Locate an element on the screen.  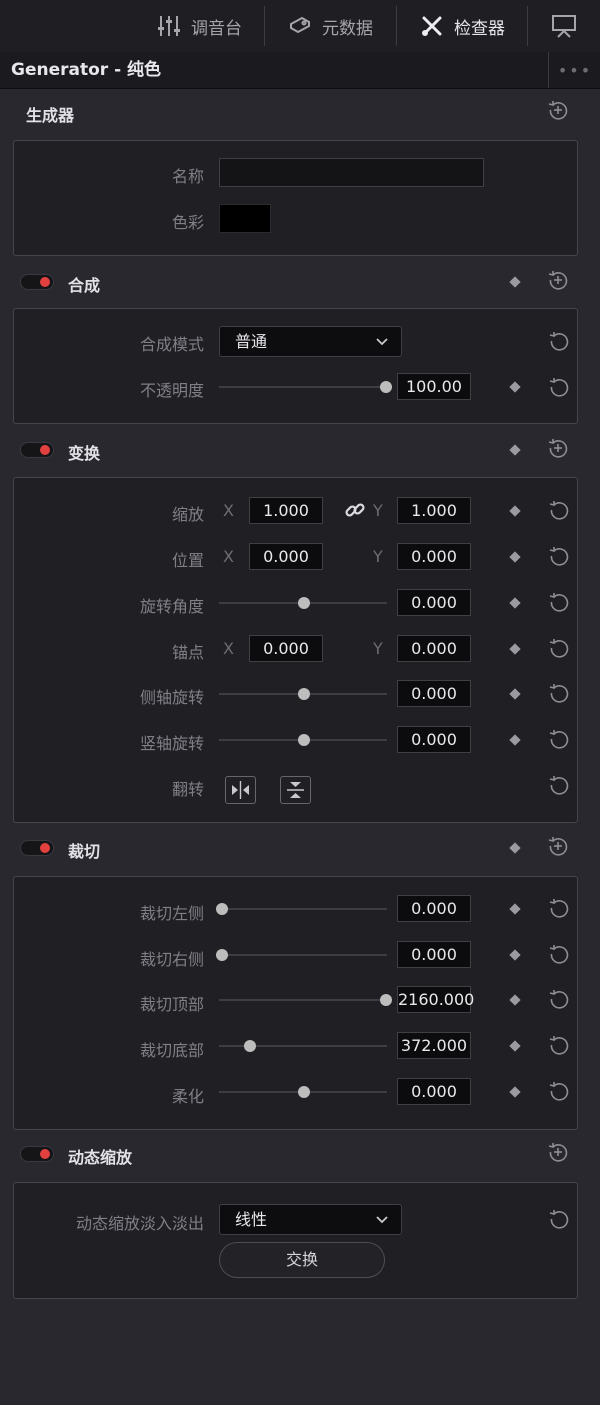
composite-toggle is located at coordinates (37, 282).